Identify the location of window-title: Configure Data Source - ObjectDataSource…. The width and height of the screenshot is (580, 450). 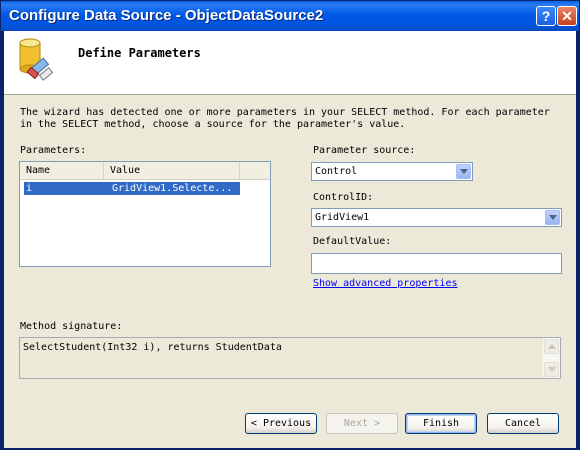
(166, 15).